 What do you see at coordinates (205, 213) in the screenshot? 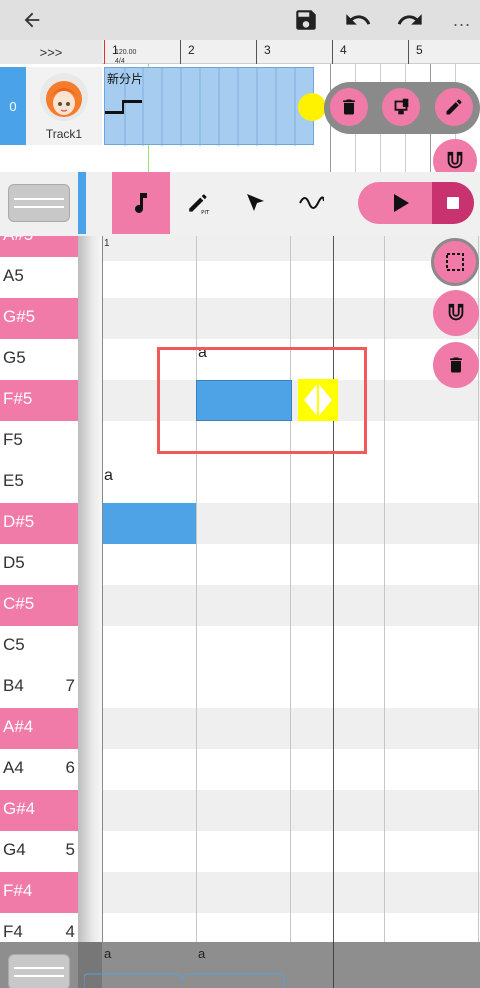
I see `svg-text: PIT` at bounding box center [205, 213].